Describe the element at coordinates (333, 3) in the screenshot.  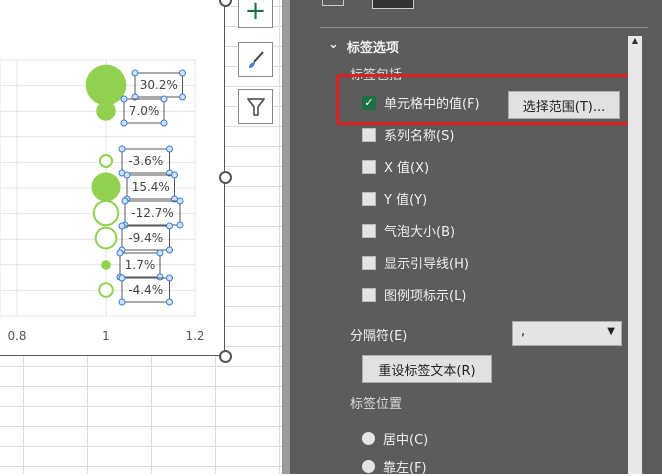
I see `size-properties-tab` at that location.